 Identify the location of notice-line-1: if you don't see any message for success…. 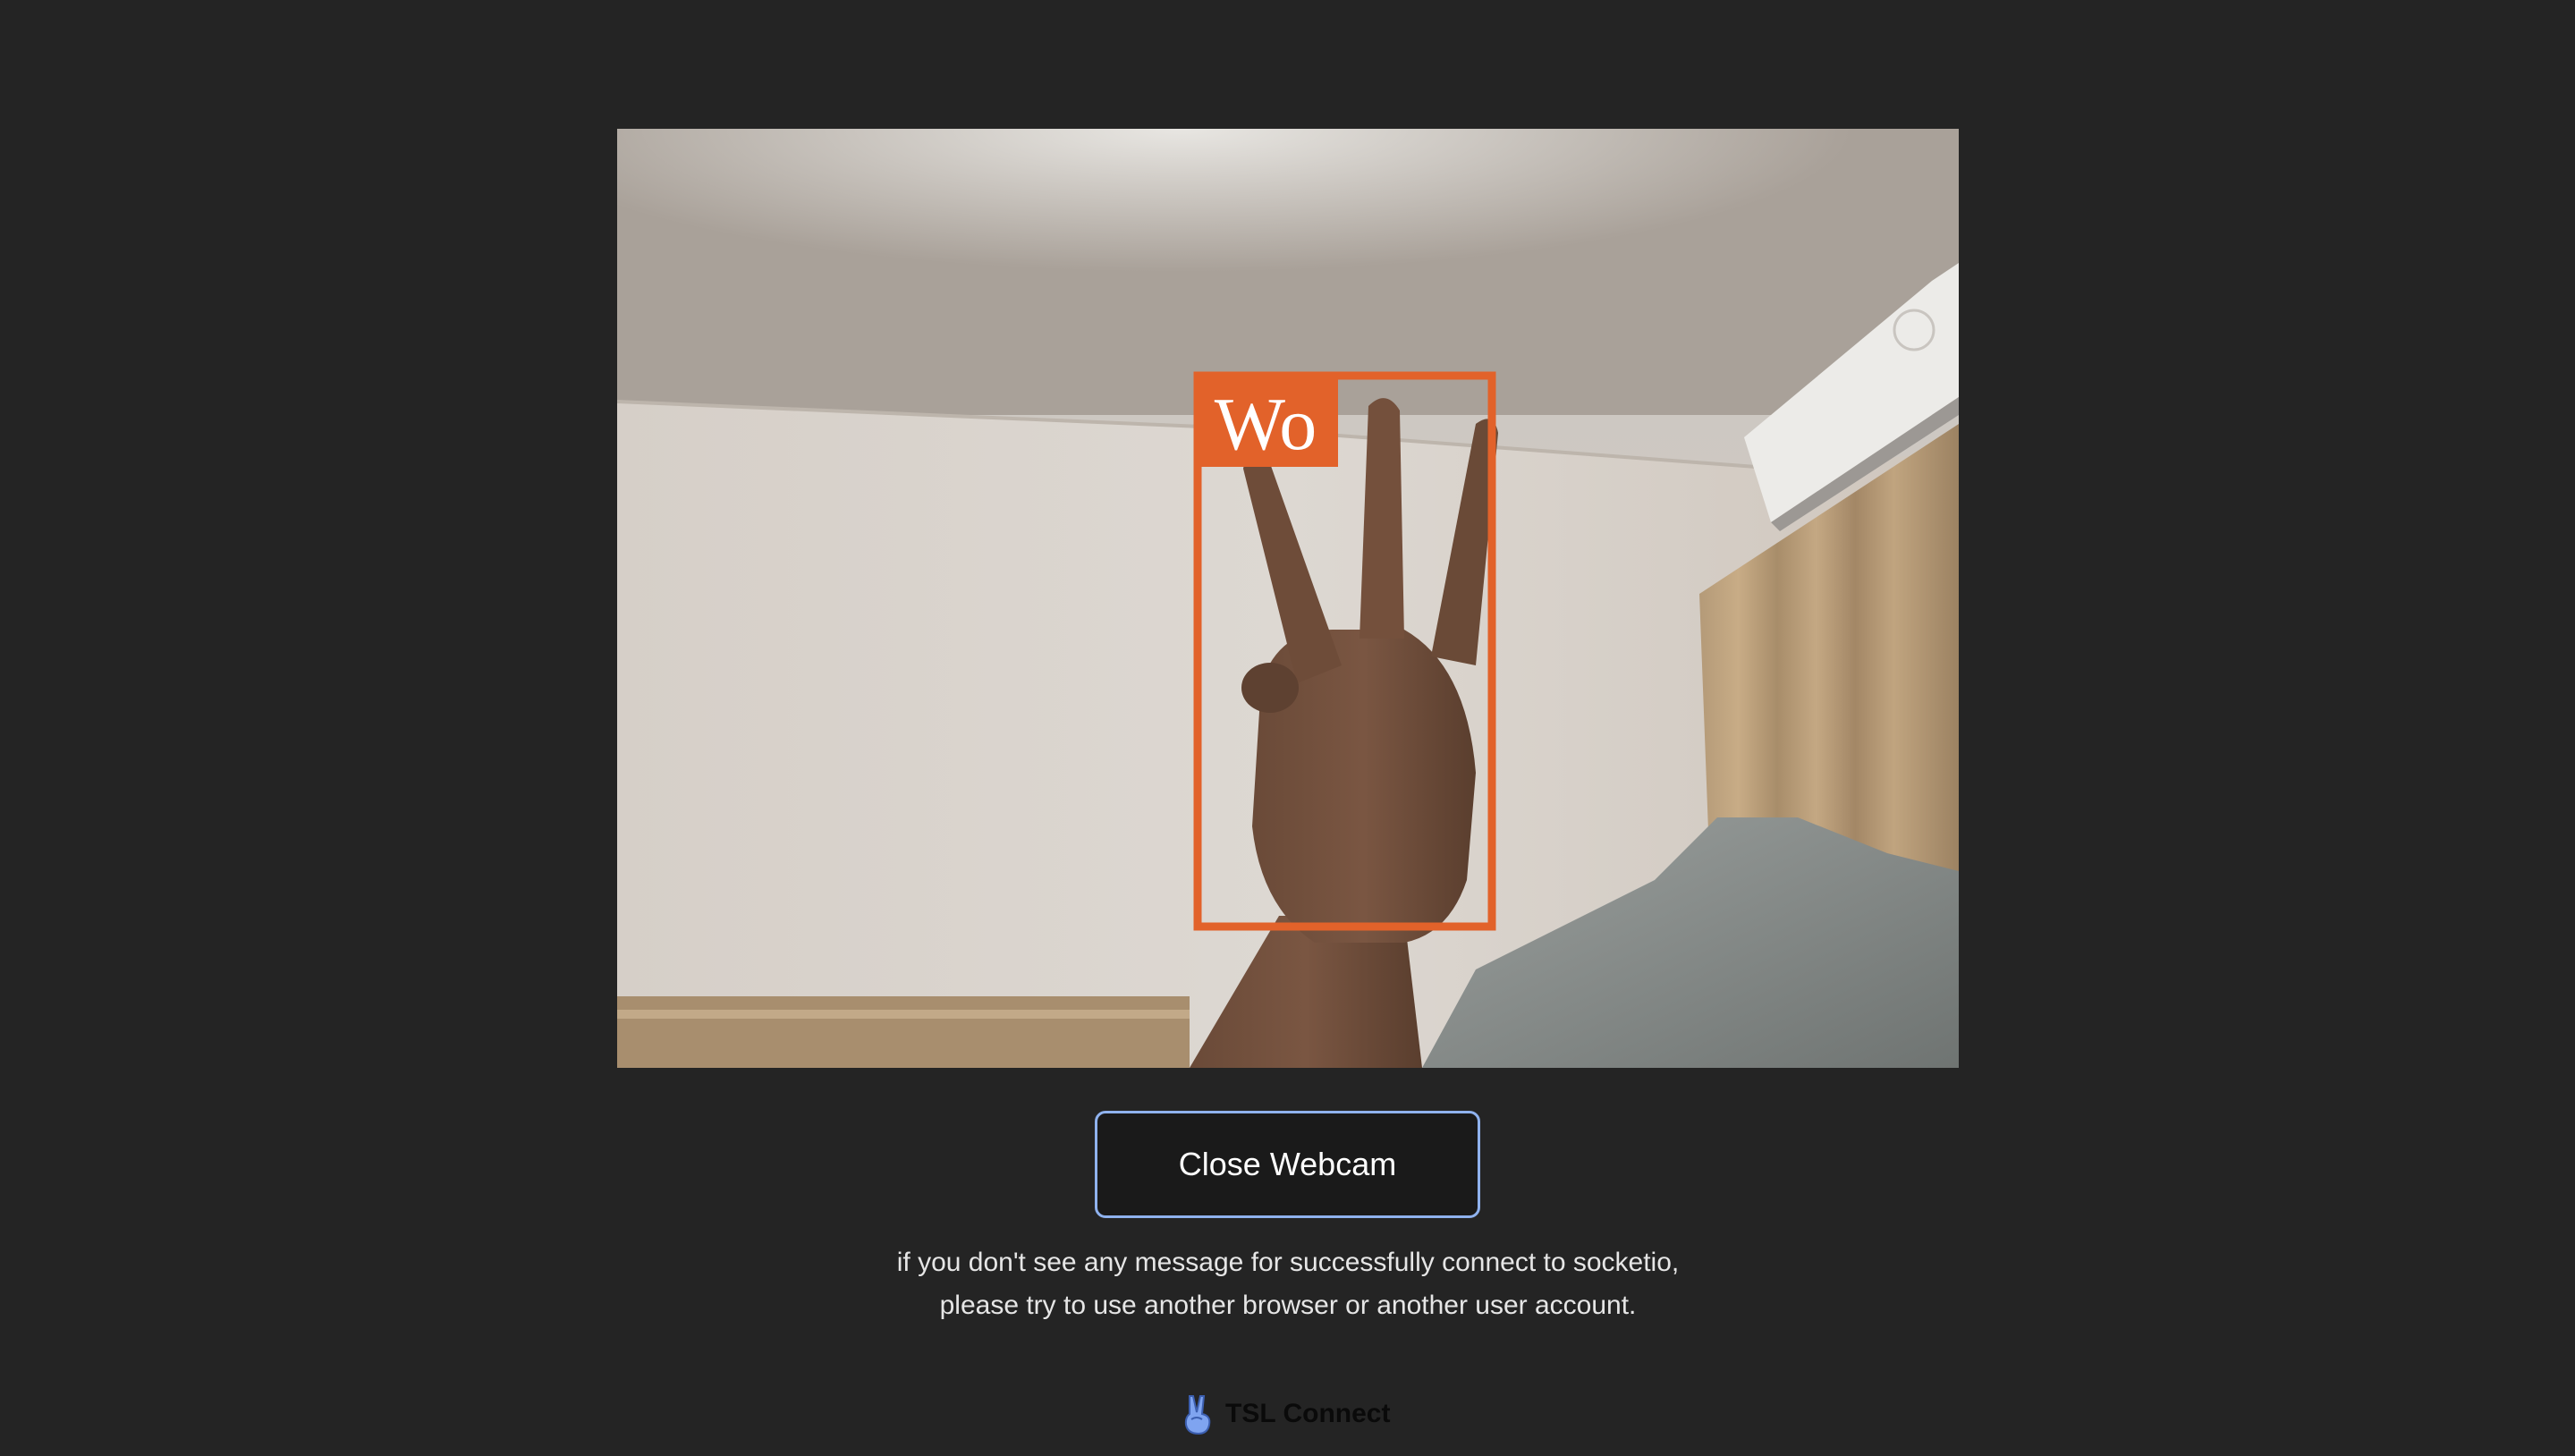
(1288, 1262).